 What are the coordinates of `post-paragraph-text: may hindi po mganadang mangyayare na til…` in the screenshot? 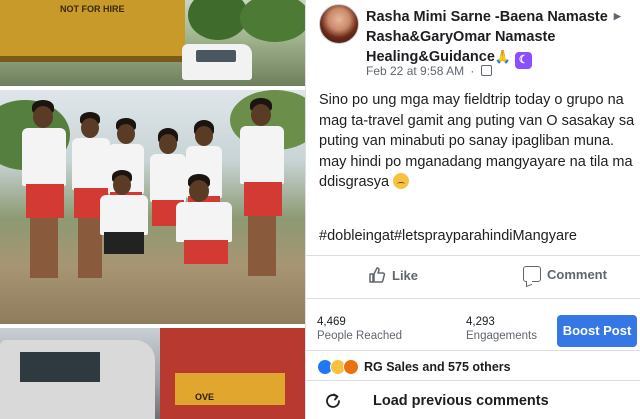 It's located at (476, 172).